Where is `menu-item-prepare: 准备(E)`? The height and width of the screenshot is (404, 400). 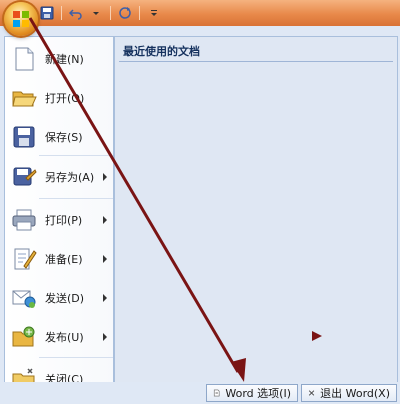
menu-item-prepare: 准备(E) is located at coordinates (59, 259).